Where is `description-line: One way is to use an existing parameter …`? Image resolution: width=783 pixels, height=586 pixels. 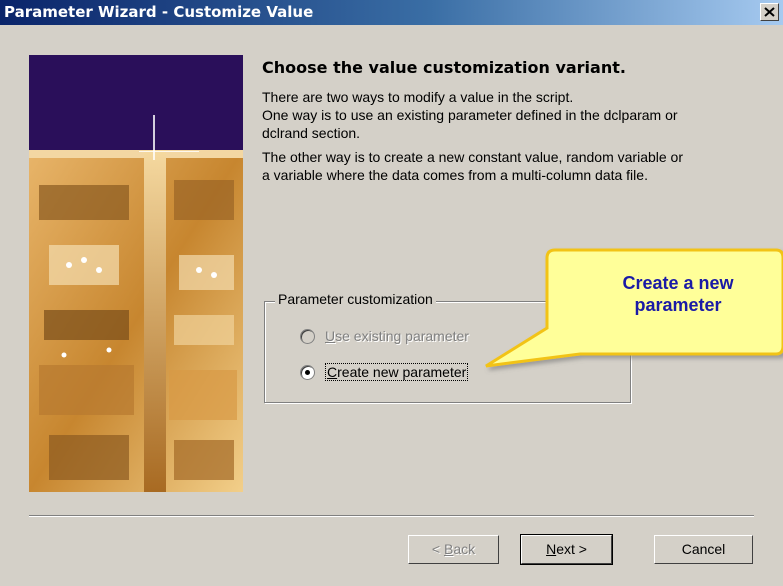
description-line: One way is to use an existing parameter … is located at coordinates (470, 115).